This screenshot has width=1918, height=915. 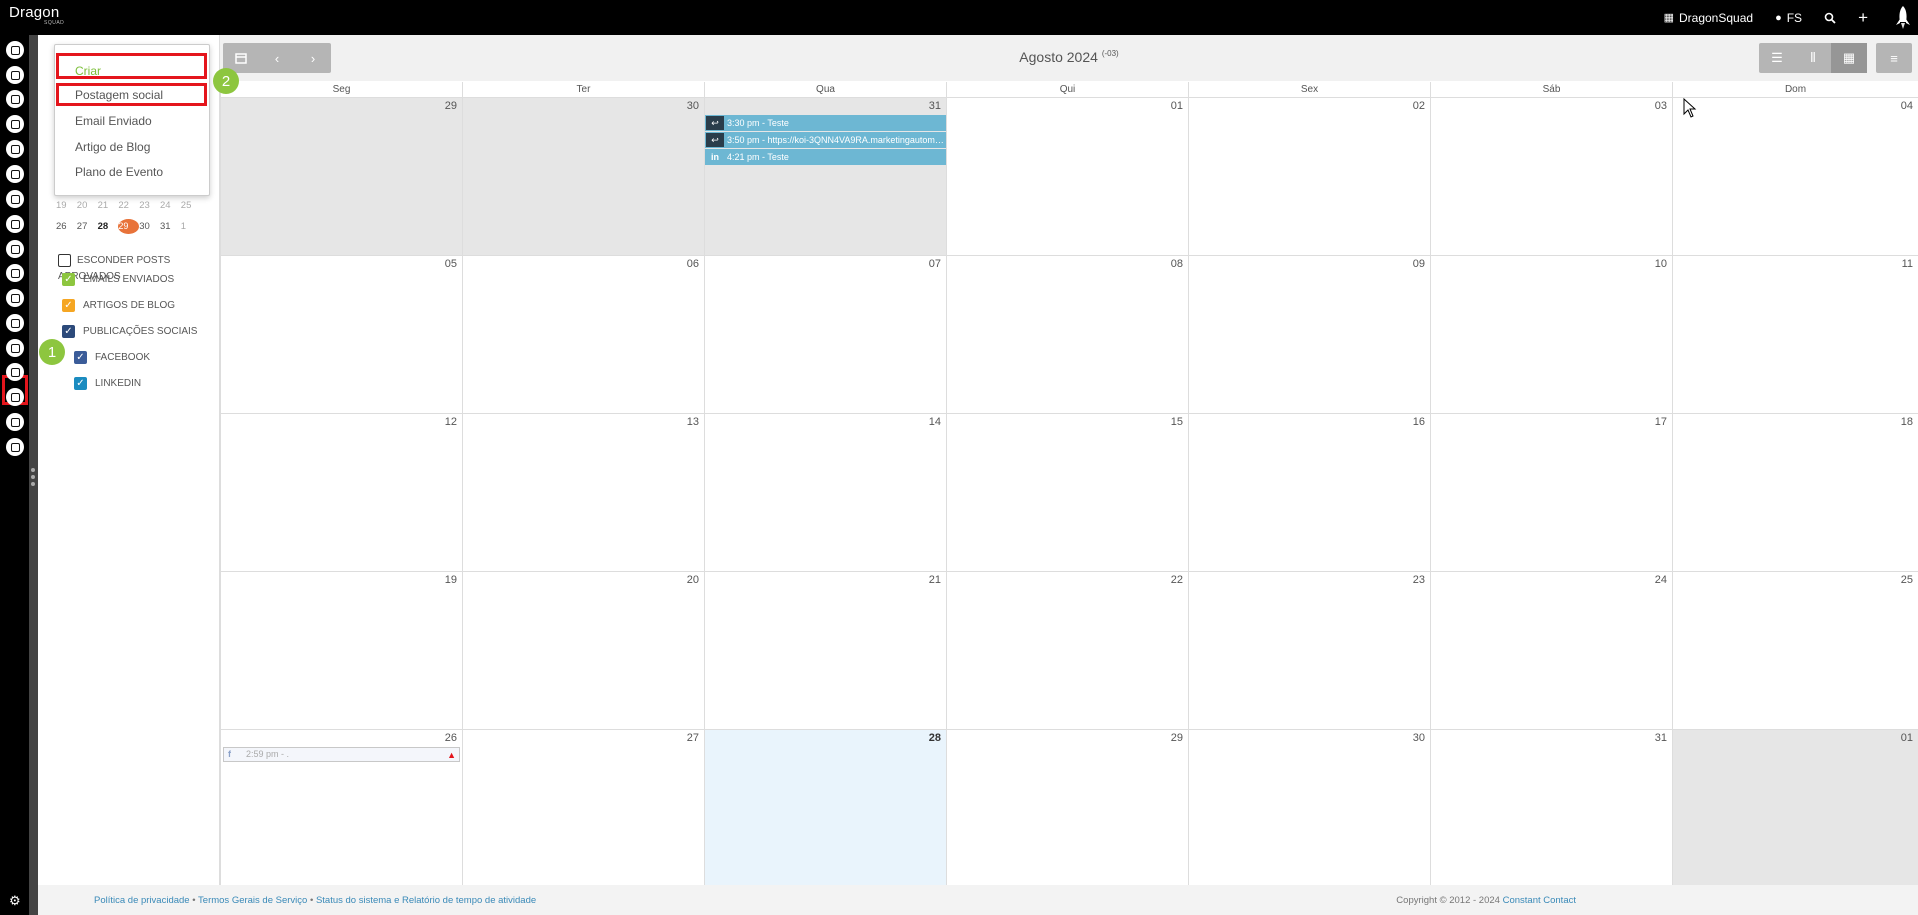 What do you see at coordinates (129, 331) in the screenshot?
I see `filter-social: ✓ PUBLICAÇÕES SOCIAIS` at bounding box center [129, 331].